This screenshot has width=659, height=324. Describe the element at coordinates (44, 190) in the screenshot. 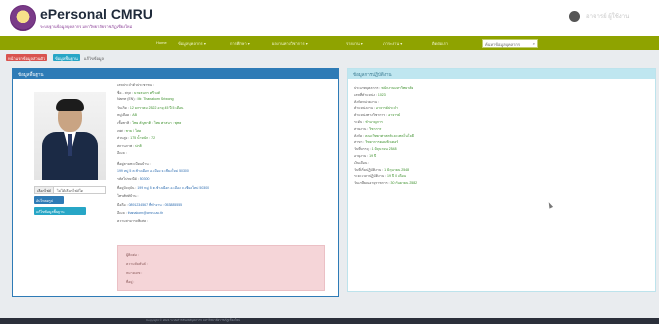

I see `choose-file-button: เลือกไฟล์` at that location.